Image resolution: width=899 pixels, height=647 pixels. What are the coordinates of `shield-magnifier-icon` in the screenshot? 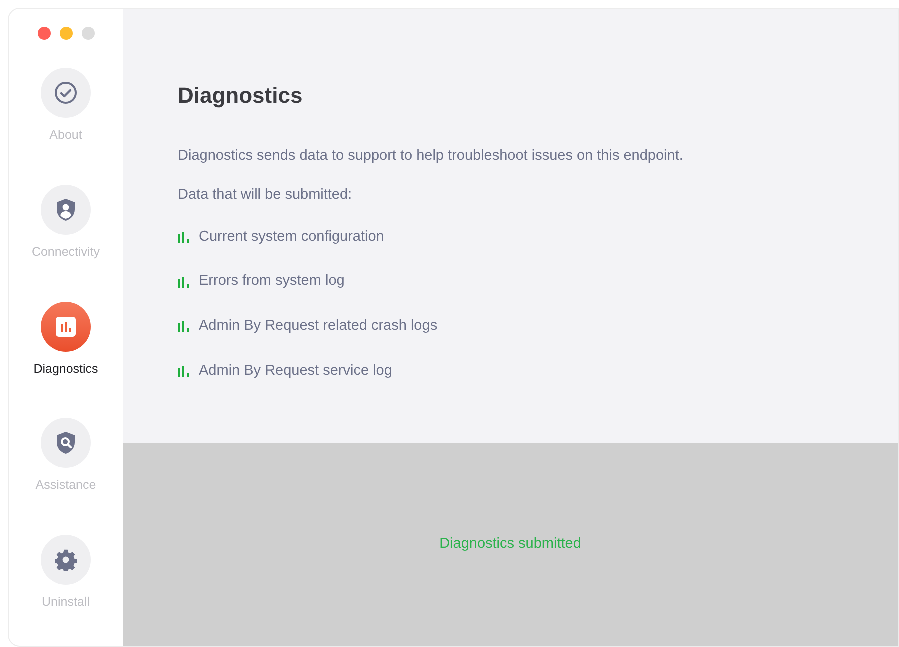 It's located at (65, 443).